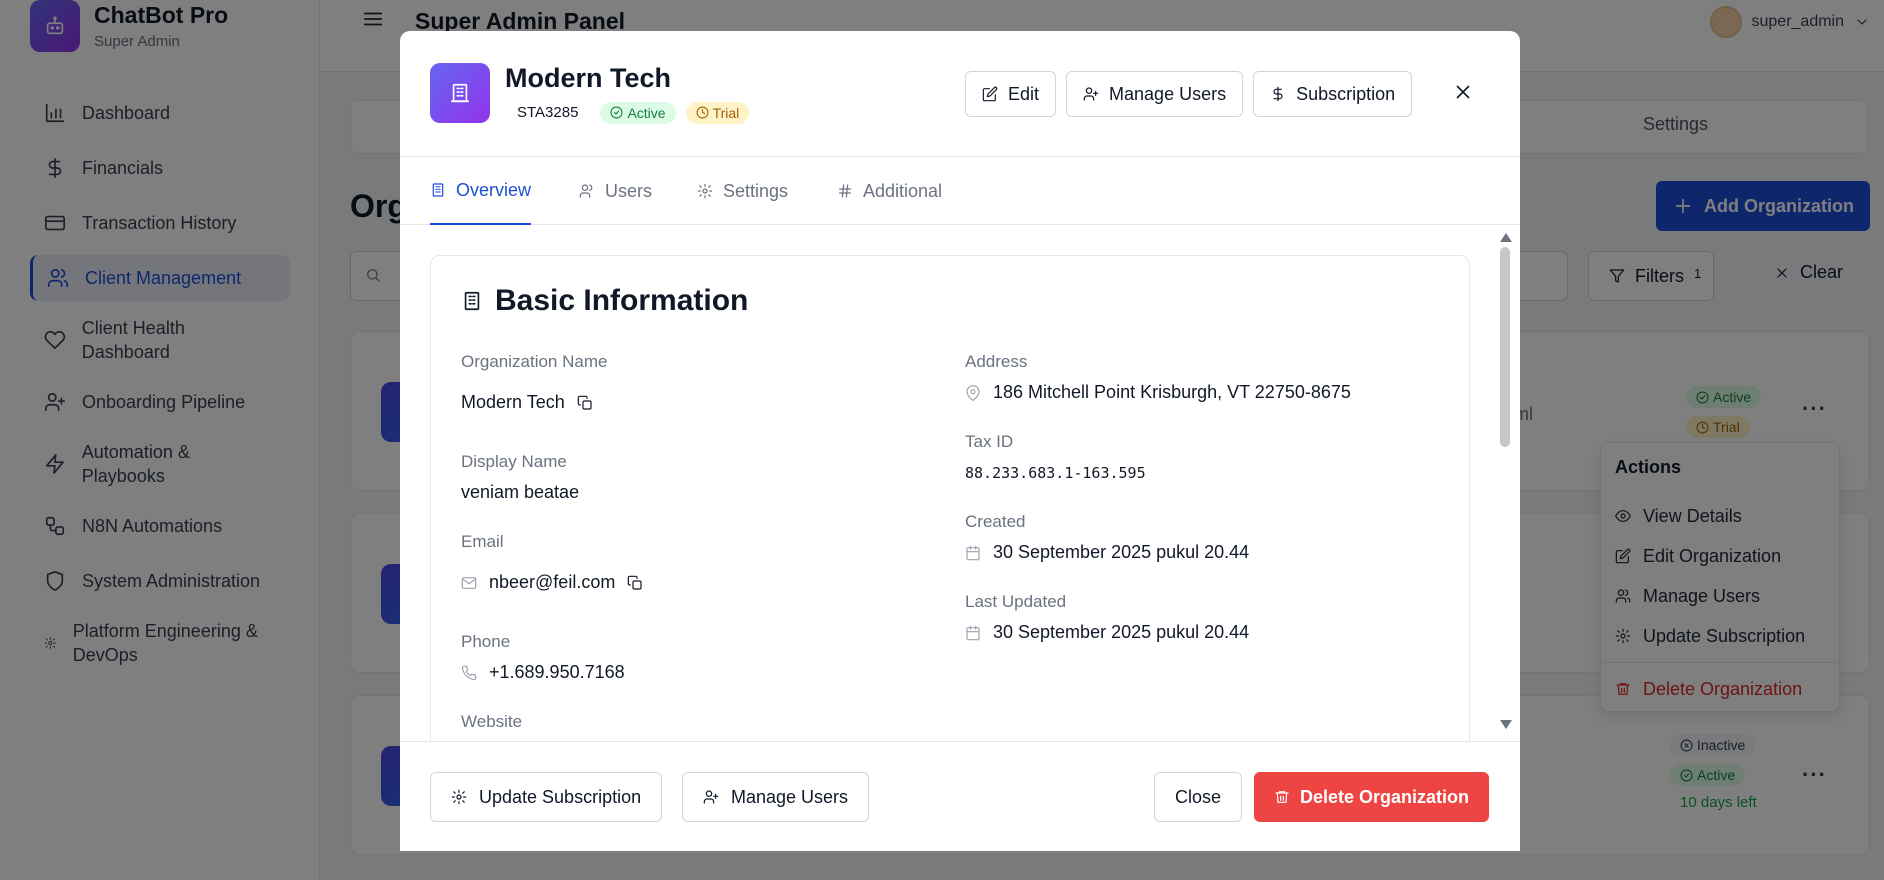 This screenshot has height=880, width=1884. Describe the element at coordinates (486, 641) in the screenshot. I see `phone-label: Phone` at that location.